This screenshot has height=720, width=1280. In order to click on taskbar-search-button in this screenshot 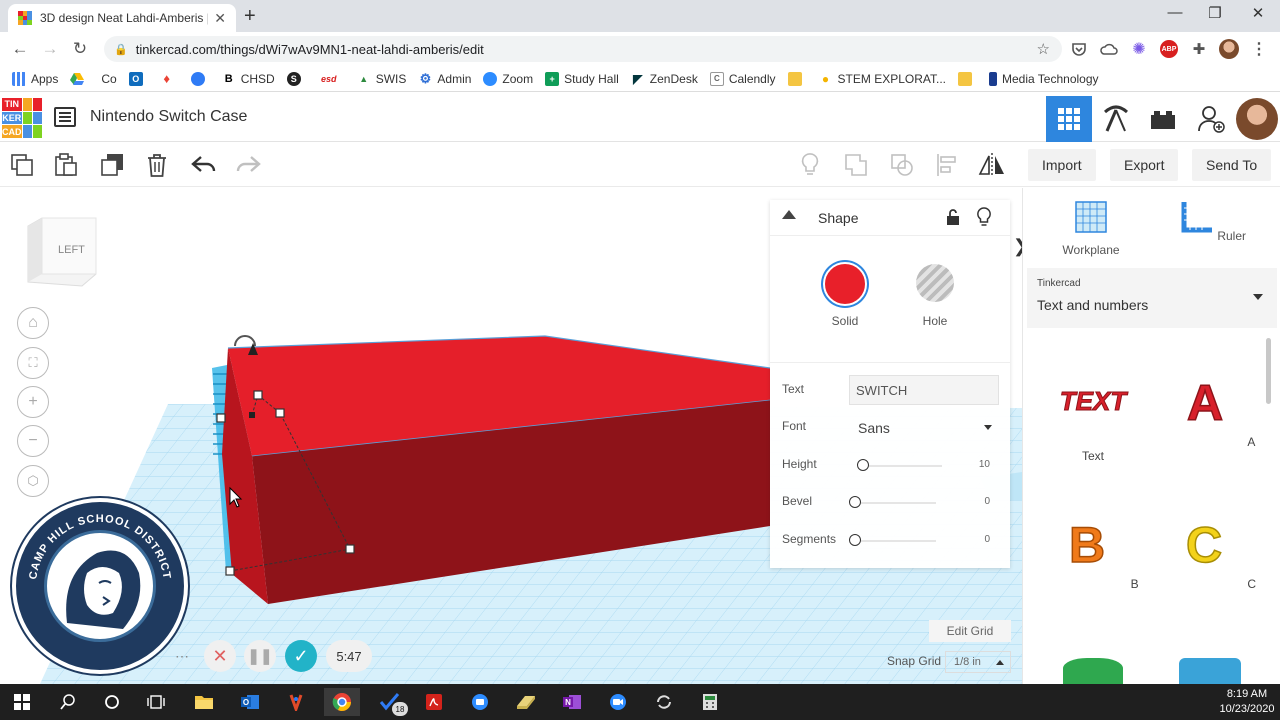, I will do `click(68, 702)`.